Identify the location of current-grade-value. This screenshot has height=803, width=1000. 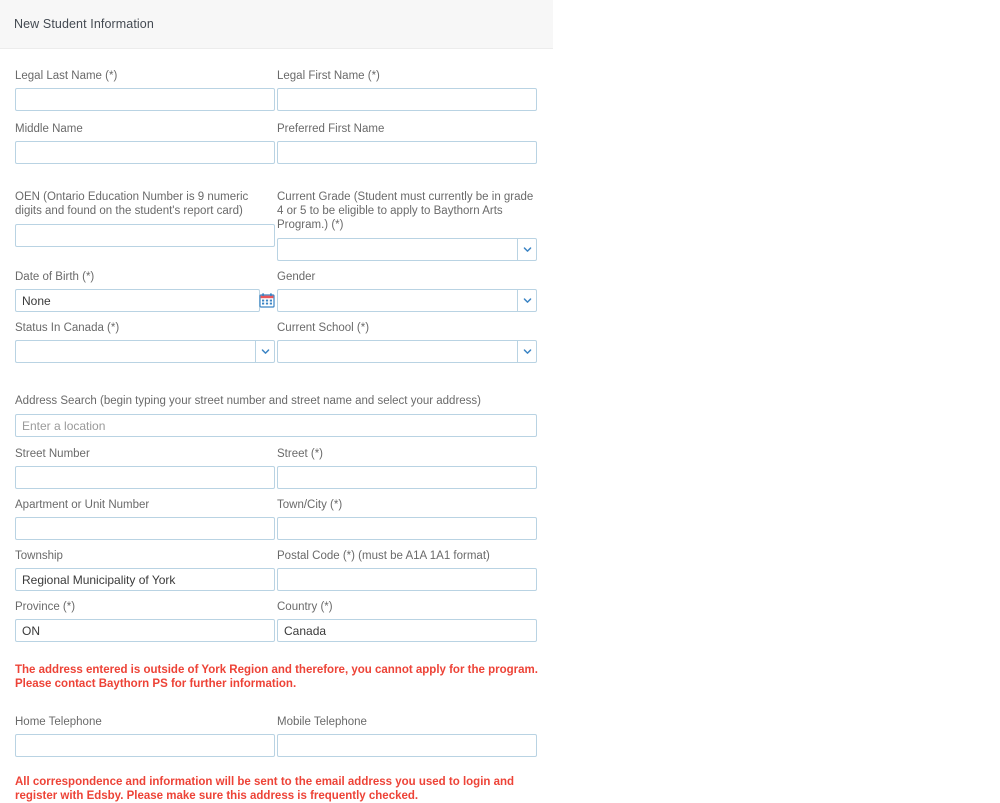
(397, 249).